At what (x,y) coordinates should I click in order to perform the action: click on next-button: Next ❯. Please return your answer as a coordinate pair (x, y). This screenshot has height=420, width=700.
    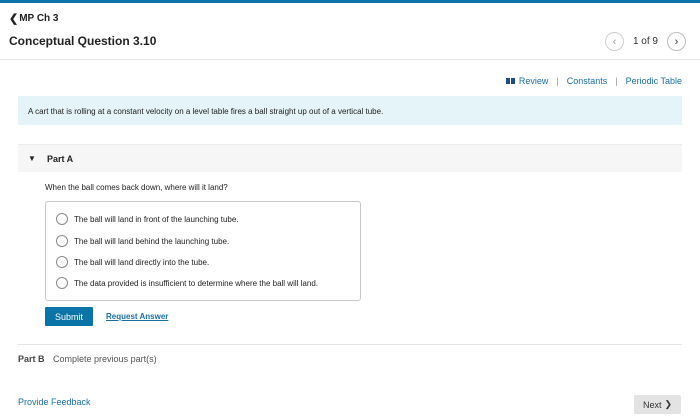
    Looking at the image, I should click on (657, 404).